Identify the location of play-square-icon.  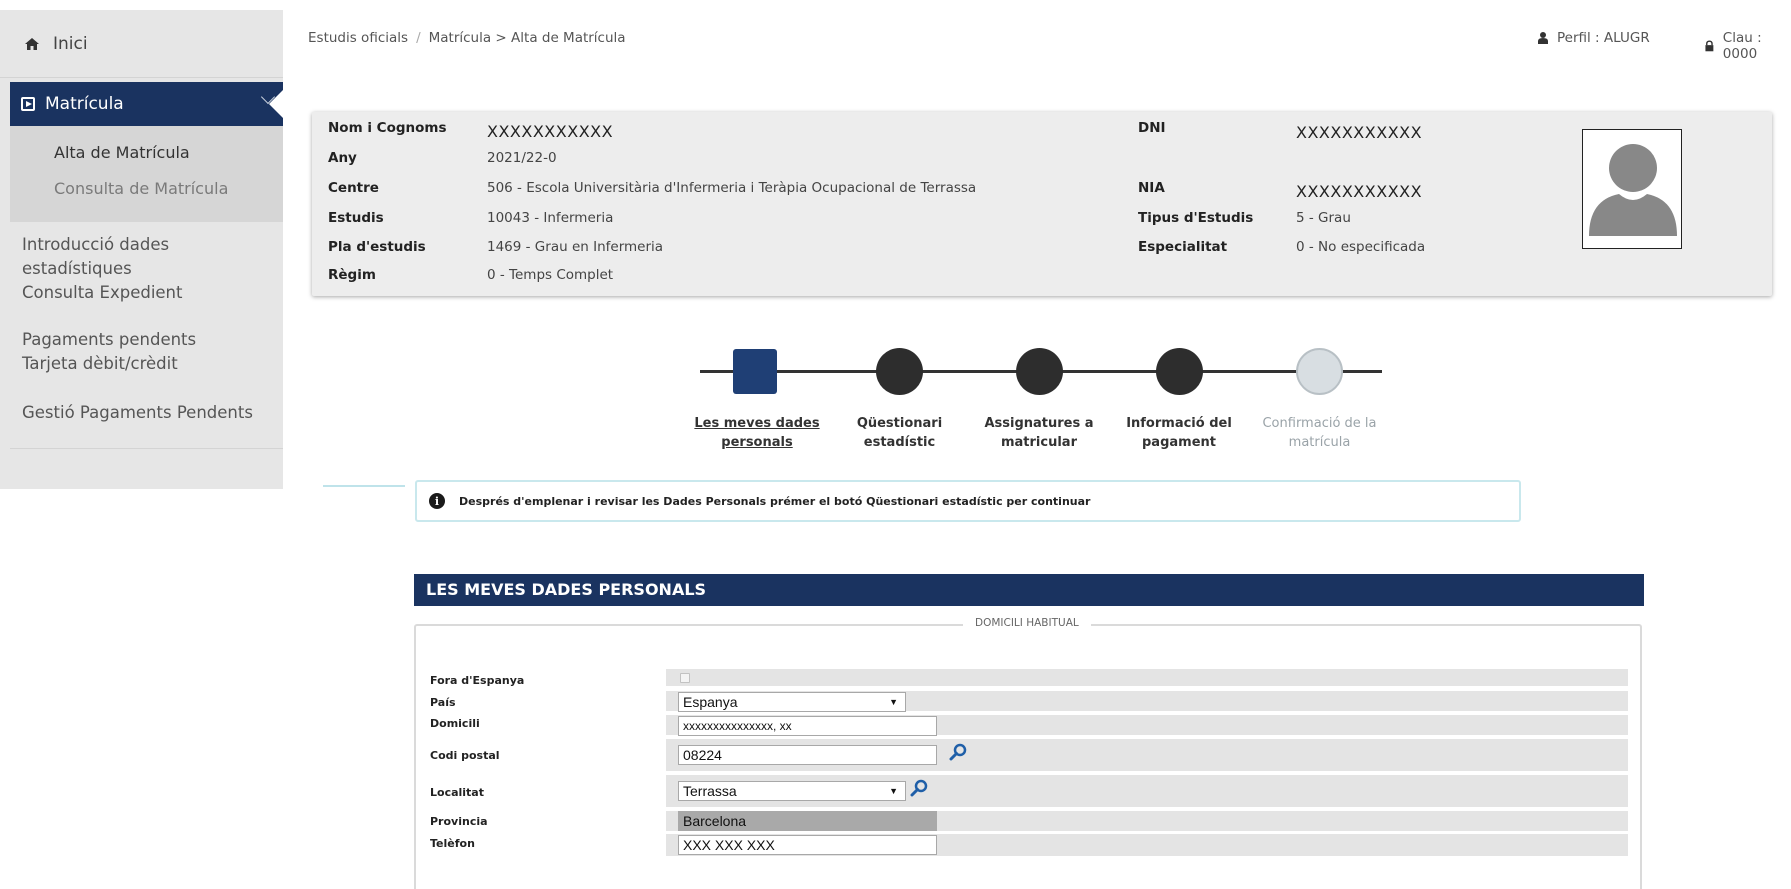
(28, 104).